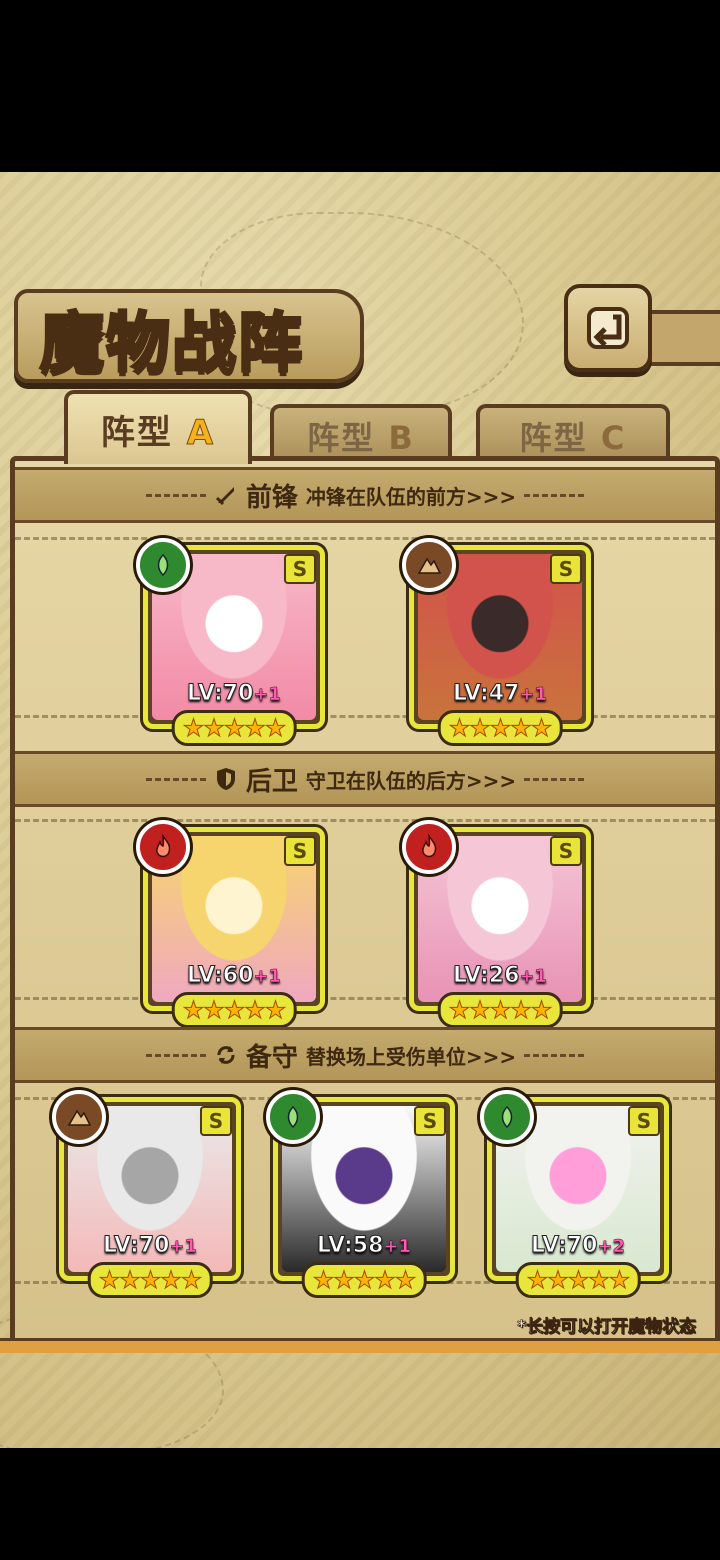 Image resolution: width=720 pixels, height=1560 pixels. Describe the element at coordinates (411, 1056) in the screenshot. I see `section-description: 替换场上受伤单位>>>` at that location.